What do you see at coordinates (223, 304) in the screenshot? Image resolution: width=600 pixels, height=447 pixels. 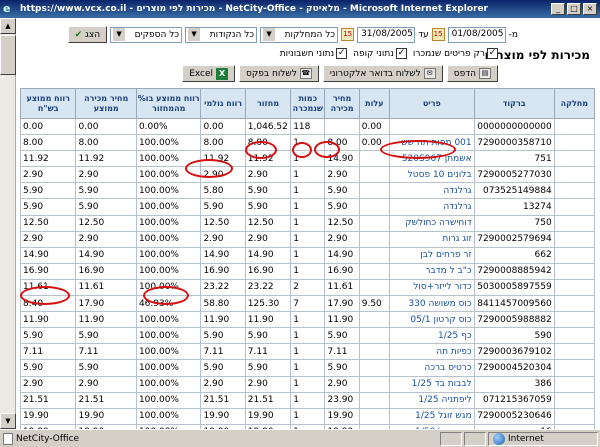 I see `table-cell: 58.80` at bounding box center [223, 304].